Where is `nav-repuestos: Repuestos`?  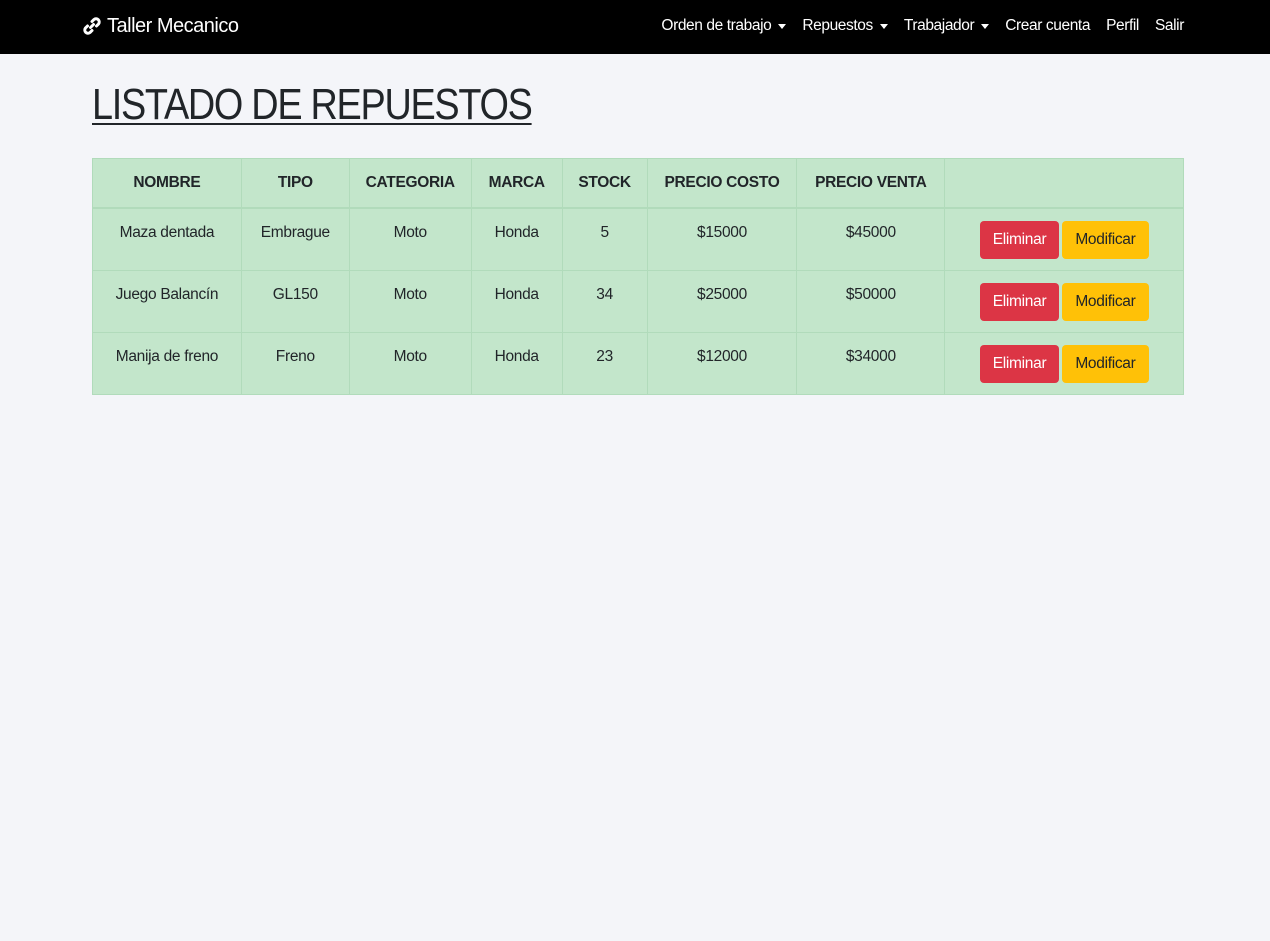
nav-repuestos: Repuestos is located at coordinates (845, 26).